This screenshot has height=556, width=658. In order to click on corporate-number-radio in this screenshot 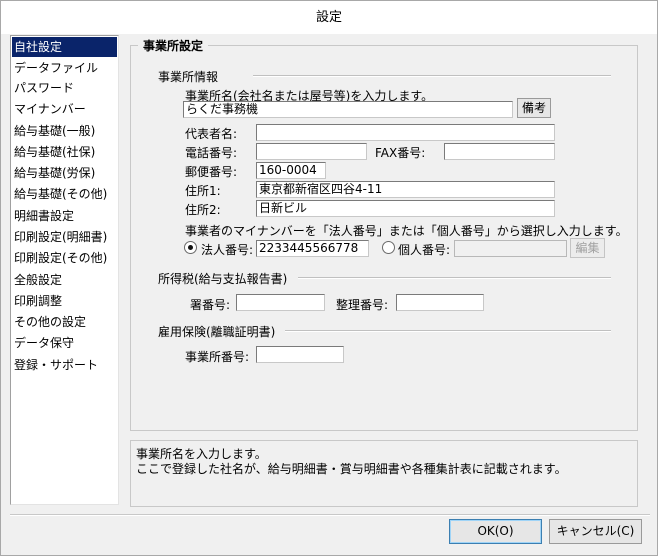, I will do `click(190, 247)`.